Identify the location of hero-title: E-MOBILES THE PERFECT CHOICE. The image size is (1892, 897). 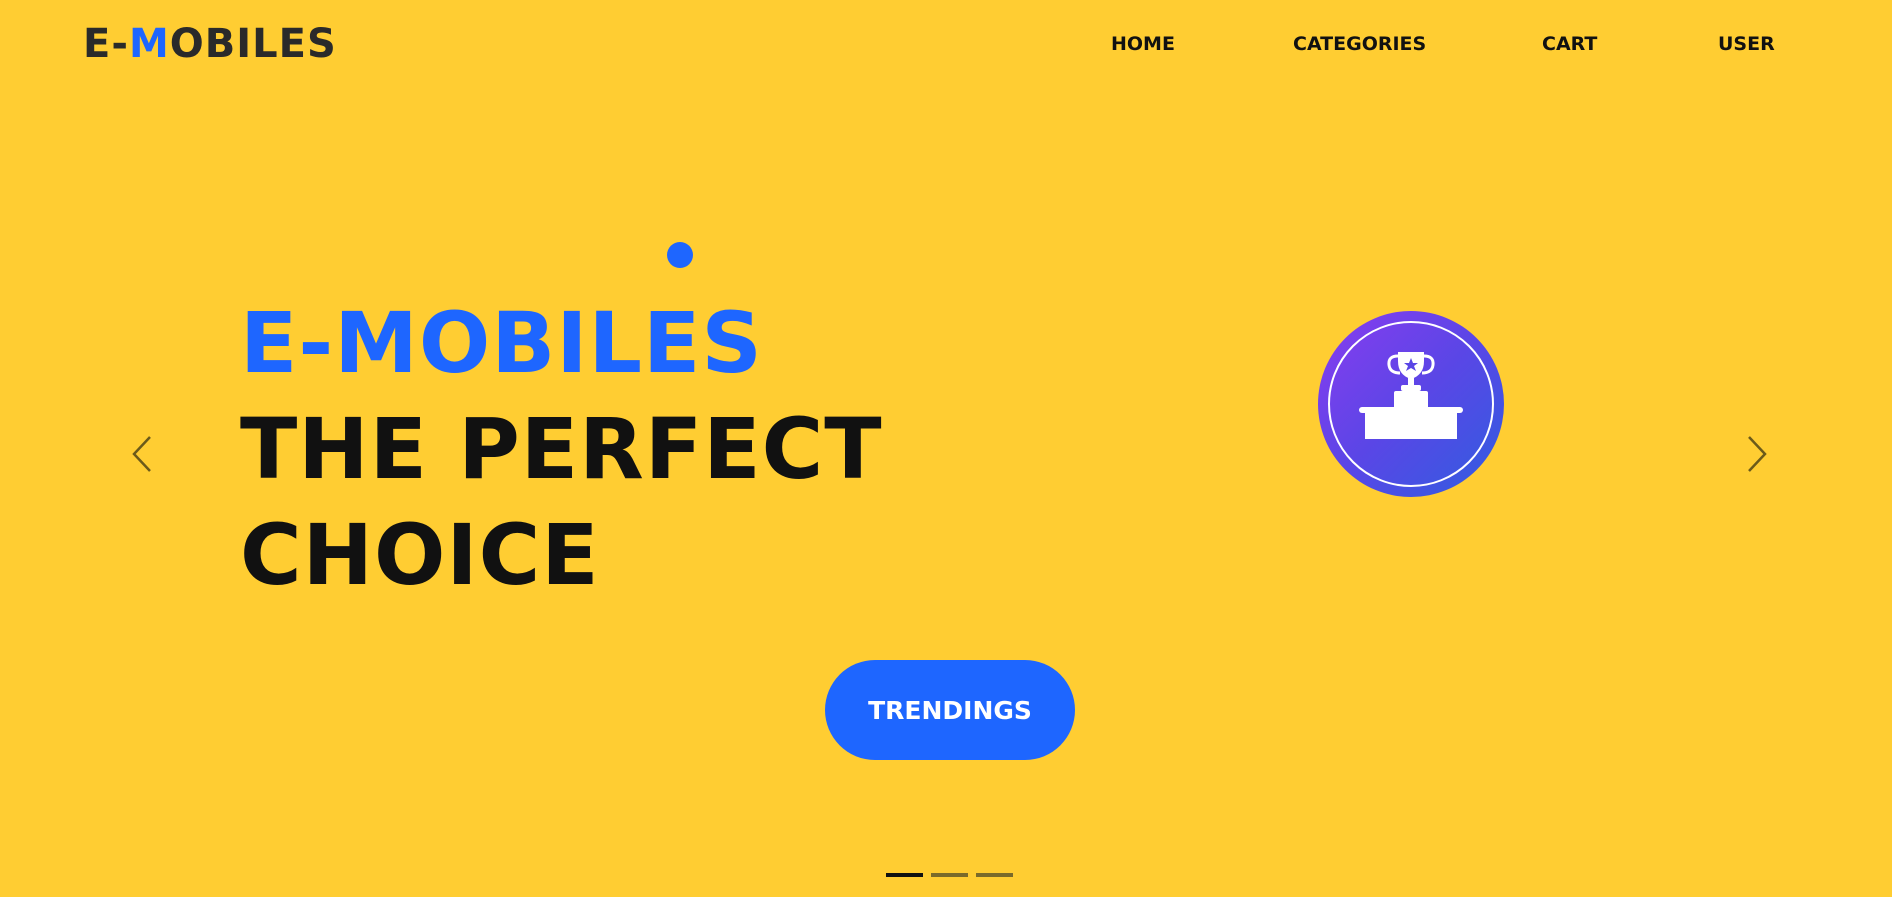
(561, 449).